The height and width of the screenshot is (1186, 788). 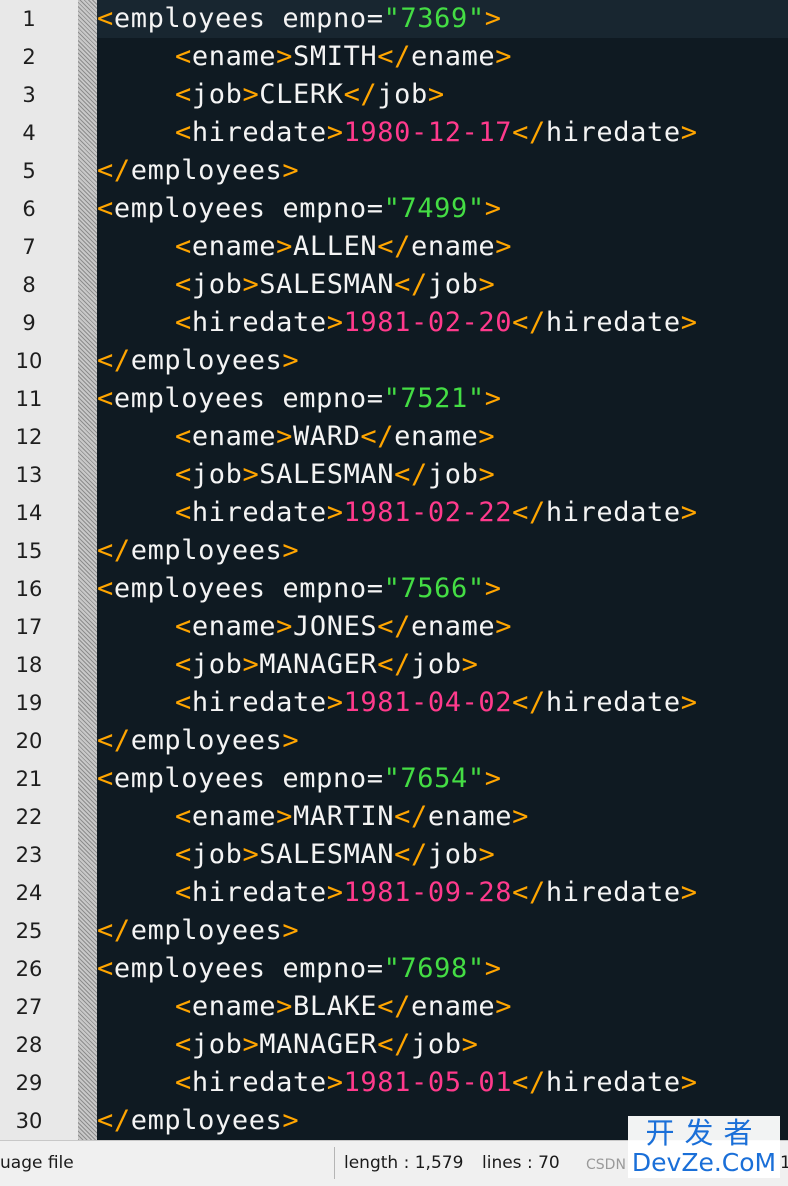 What do you see at coordinates (442, 399) in the screenshot?
I see `line-content: <employees empno="7521">` at bounding box center [442, 399].